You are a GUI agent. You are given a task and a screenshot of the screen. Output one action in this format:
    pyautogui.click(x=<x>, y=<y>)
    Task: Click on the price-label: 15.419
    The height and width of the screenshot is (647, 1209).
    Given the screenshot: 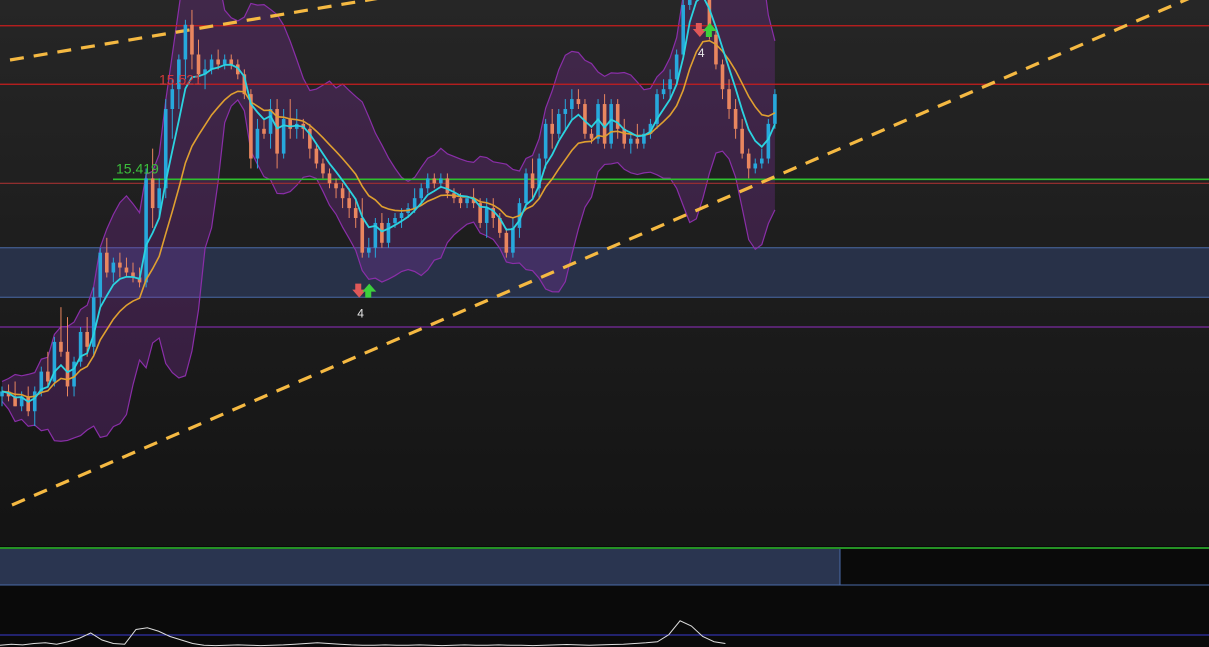 What is the action you would take?
    pyautogui.click(x=137, y=168)
    